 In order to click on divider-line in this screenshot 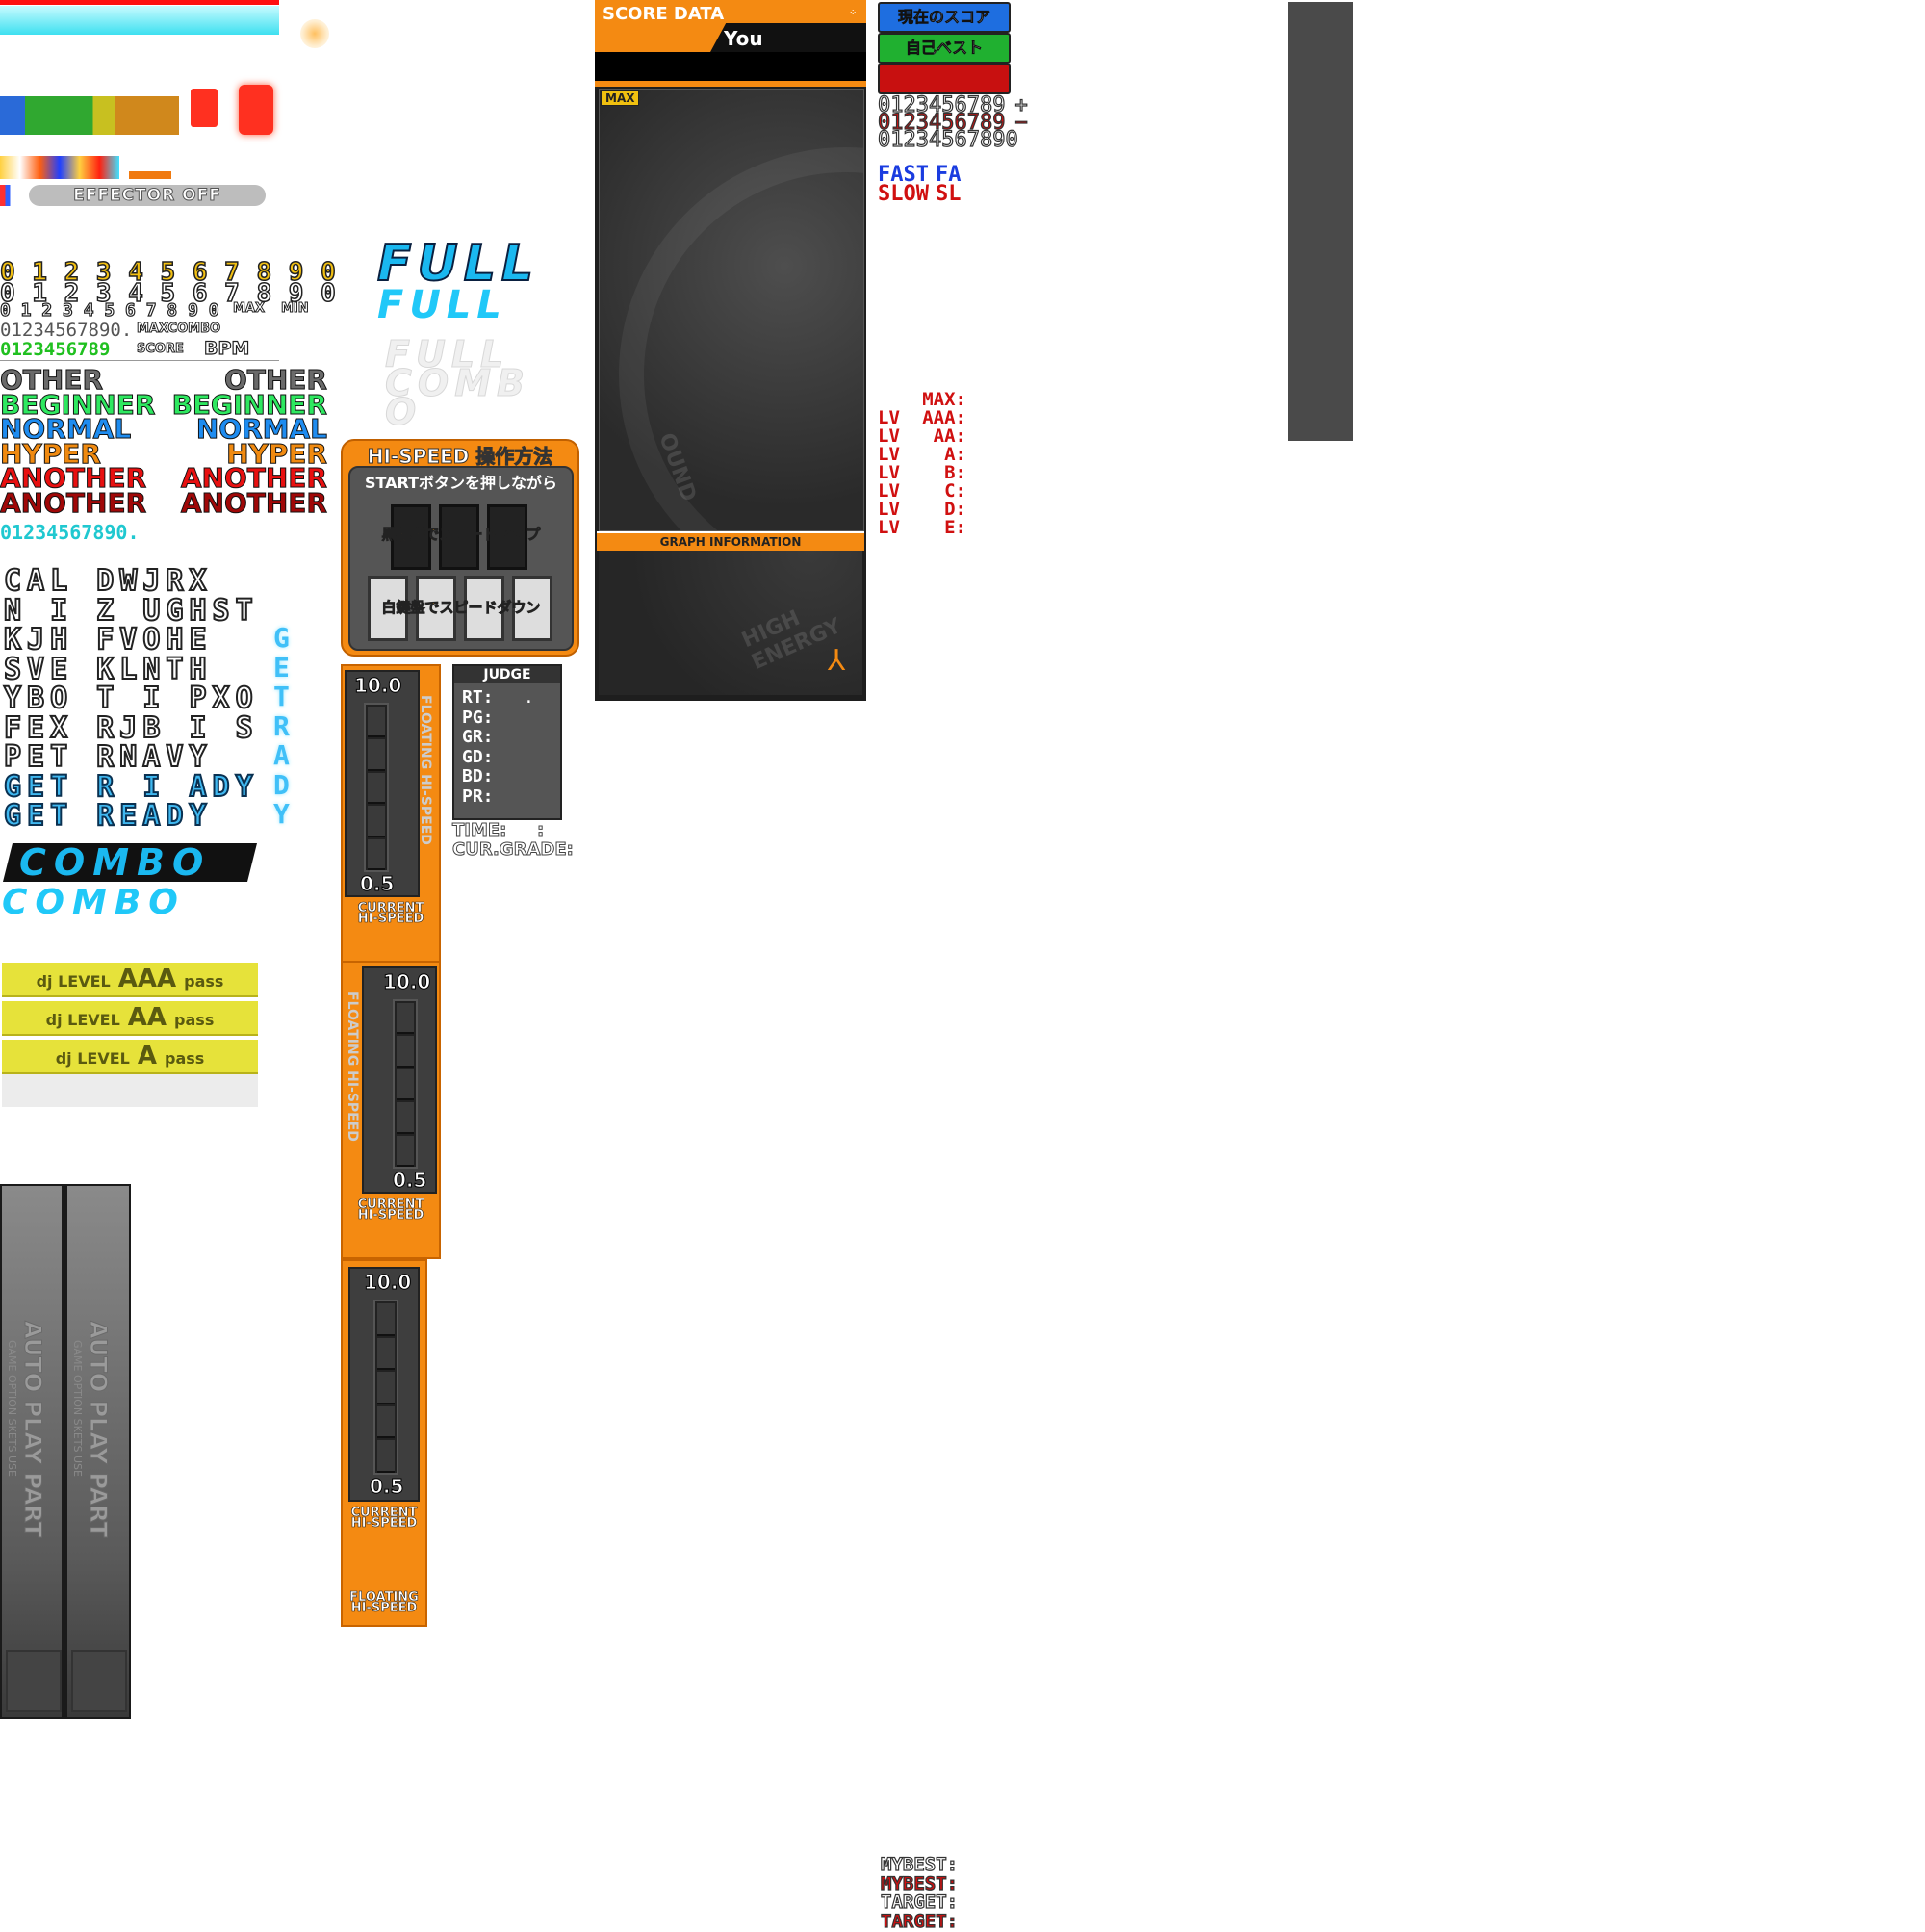, I will do `click(139, 360)`.